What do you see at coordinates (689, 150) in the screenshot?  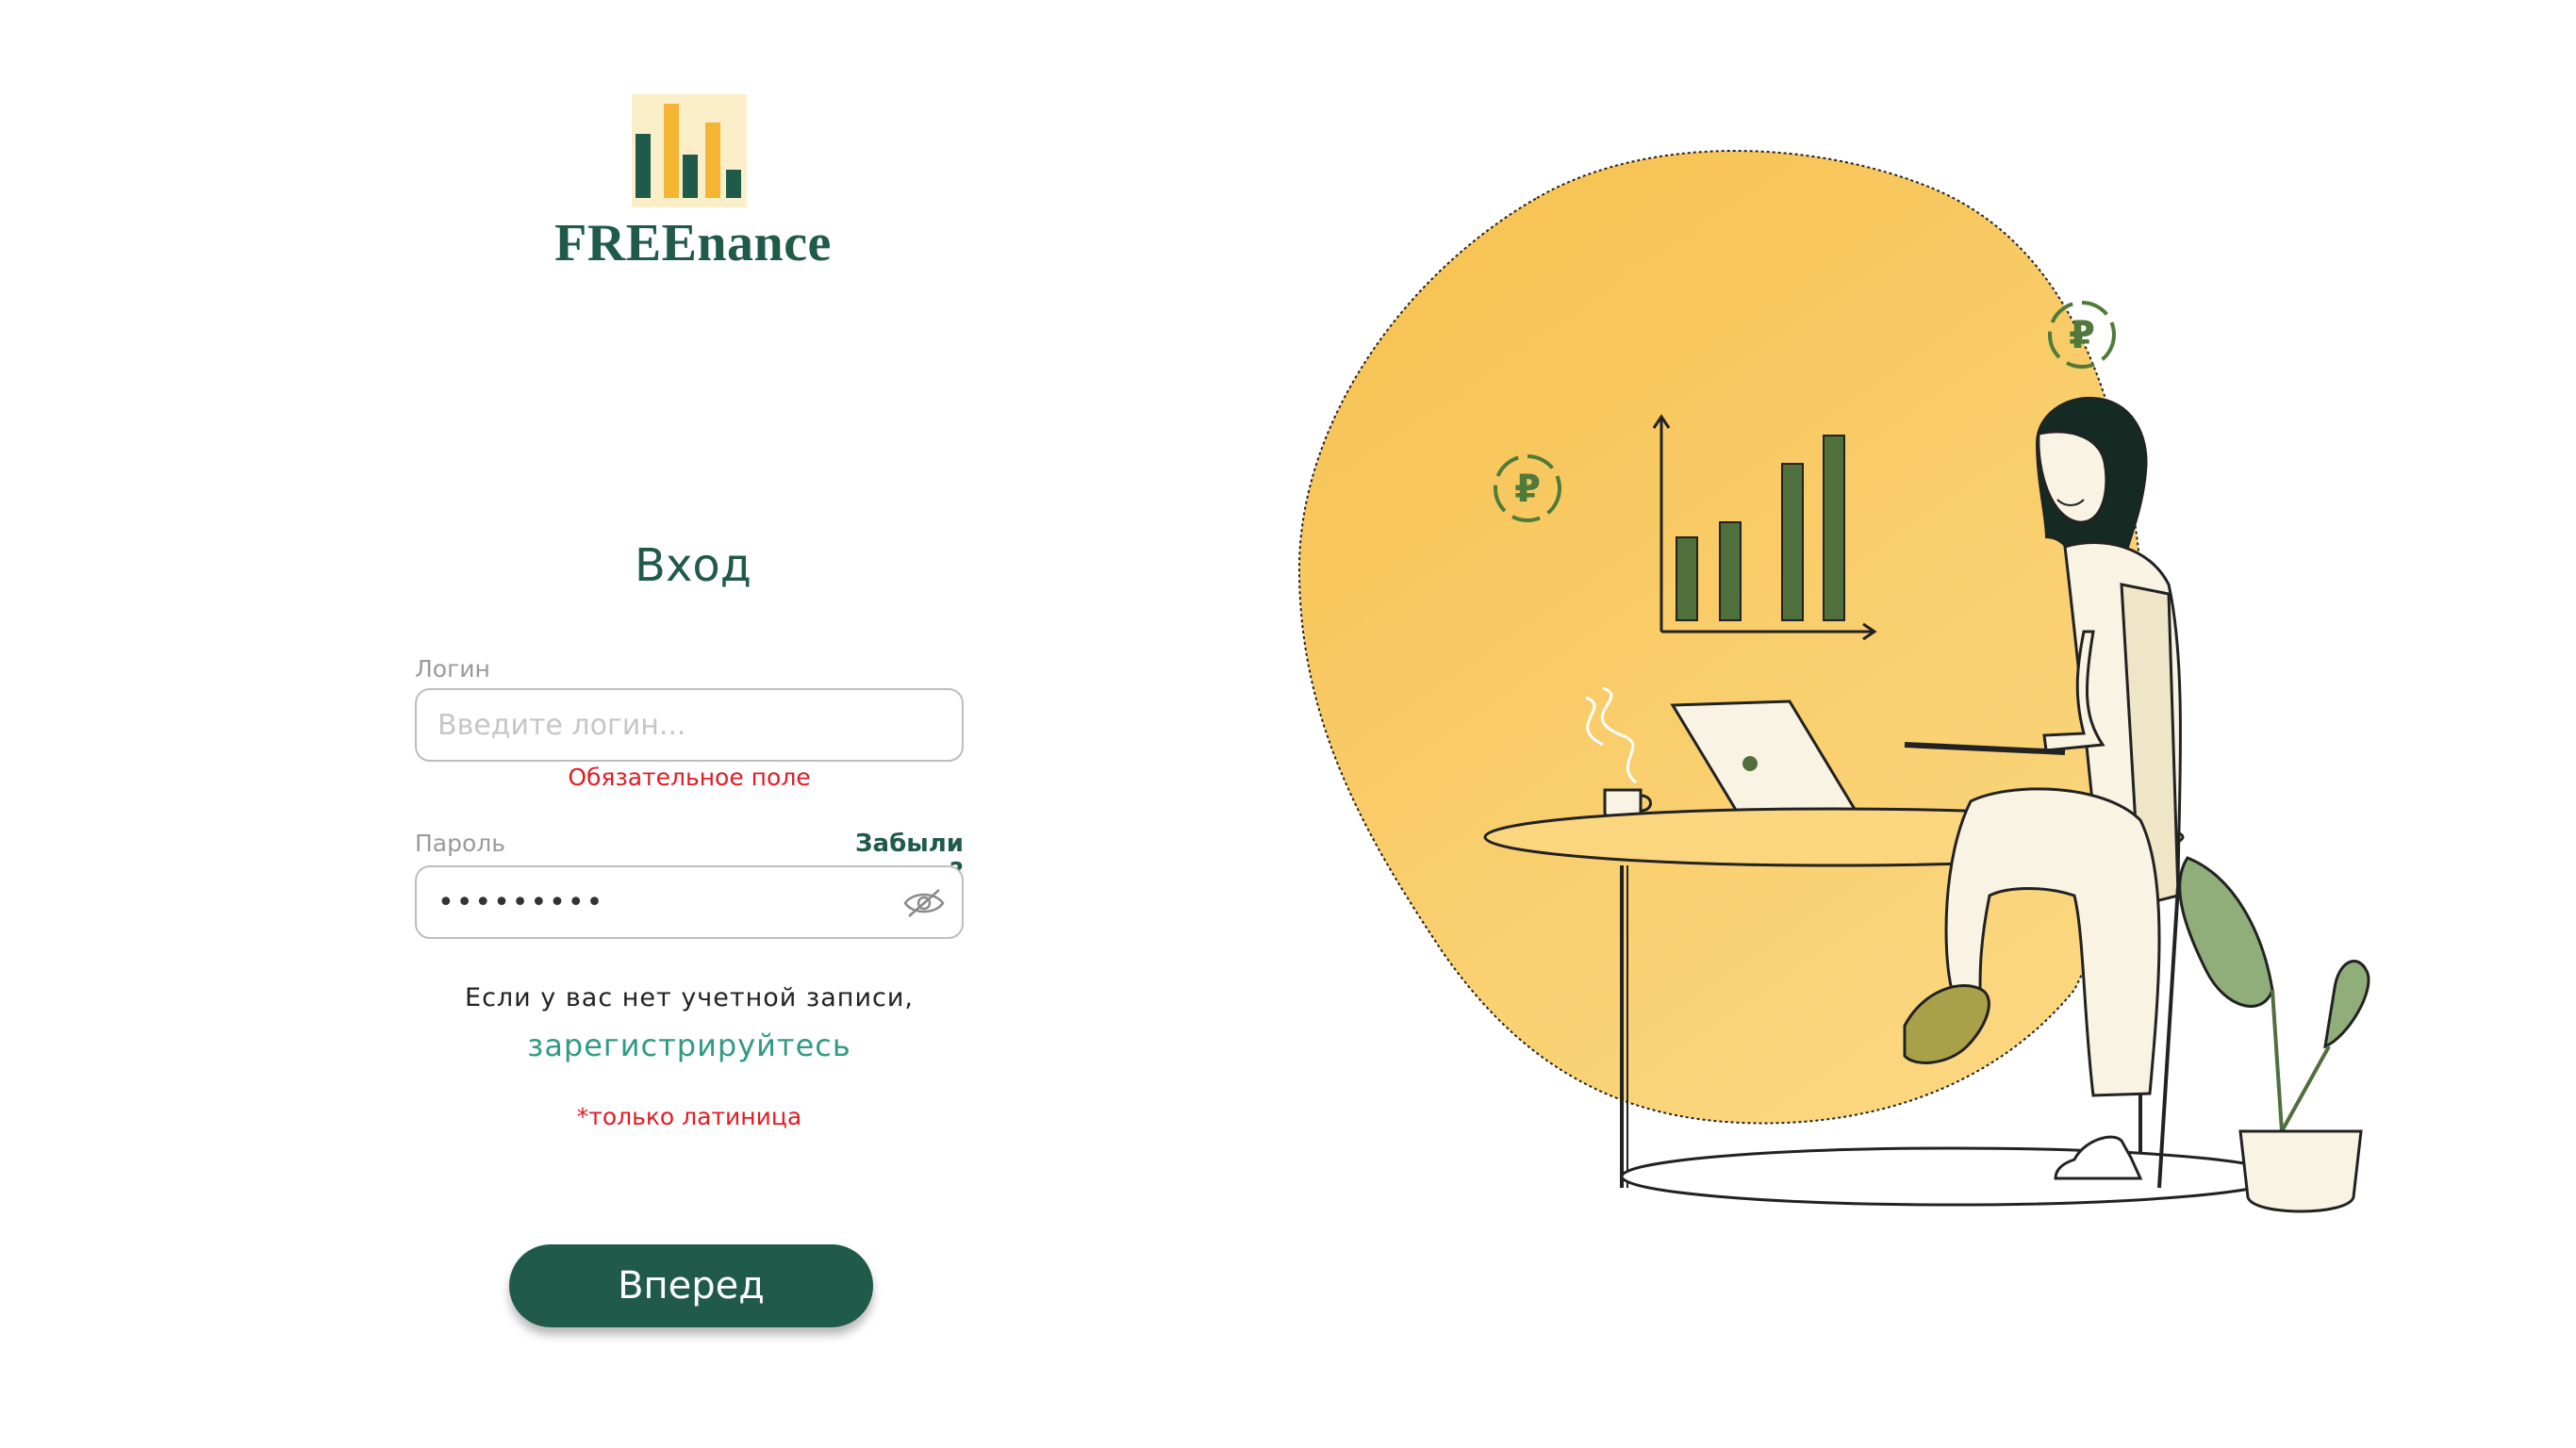 I see `bar-chart-logo-icon` at bounding box center [689, 150].